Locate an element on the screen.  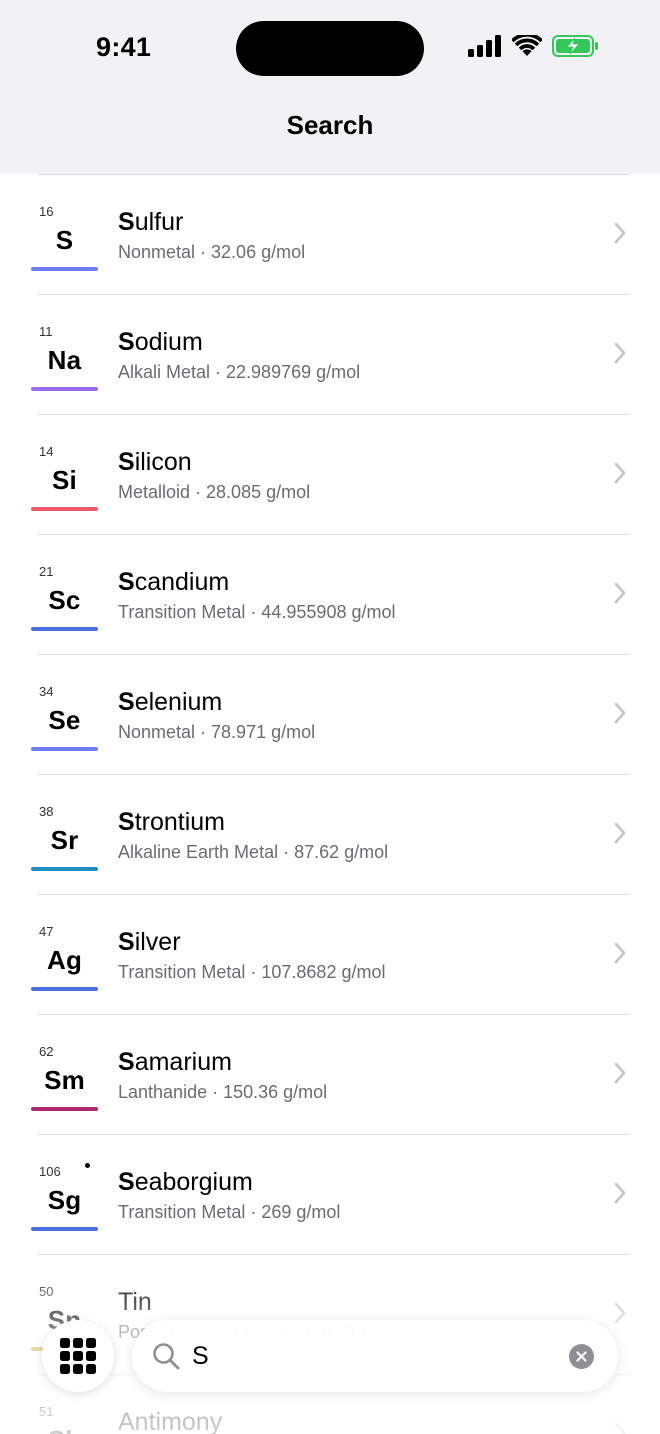
atomic-number: 11 is located at coordinates (46, 331).